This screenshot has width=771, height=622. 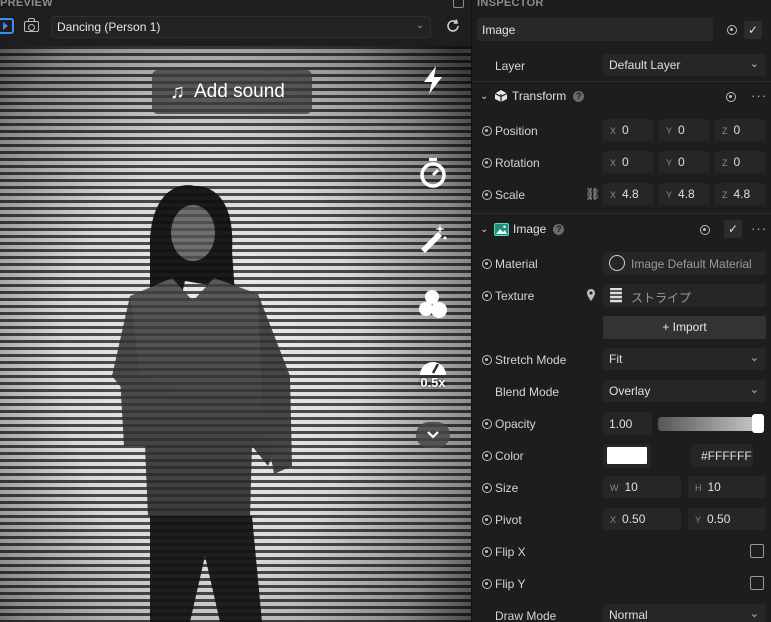 I want to click on position-x-field: X0, so click(x=628, y=130).